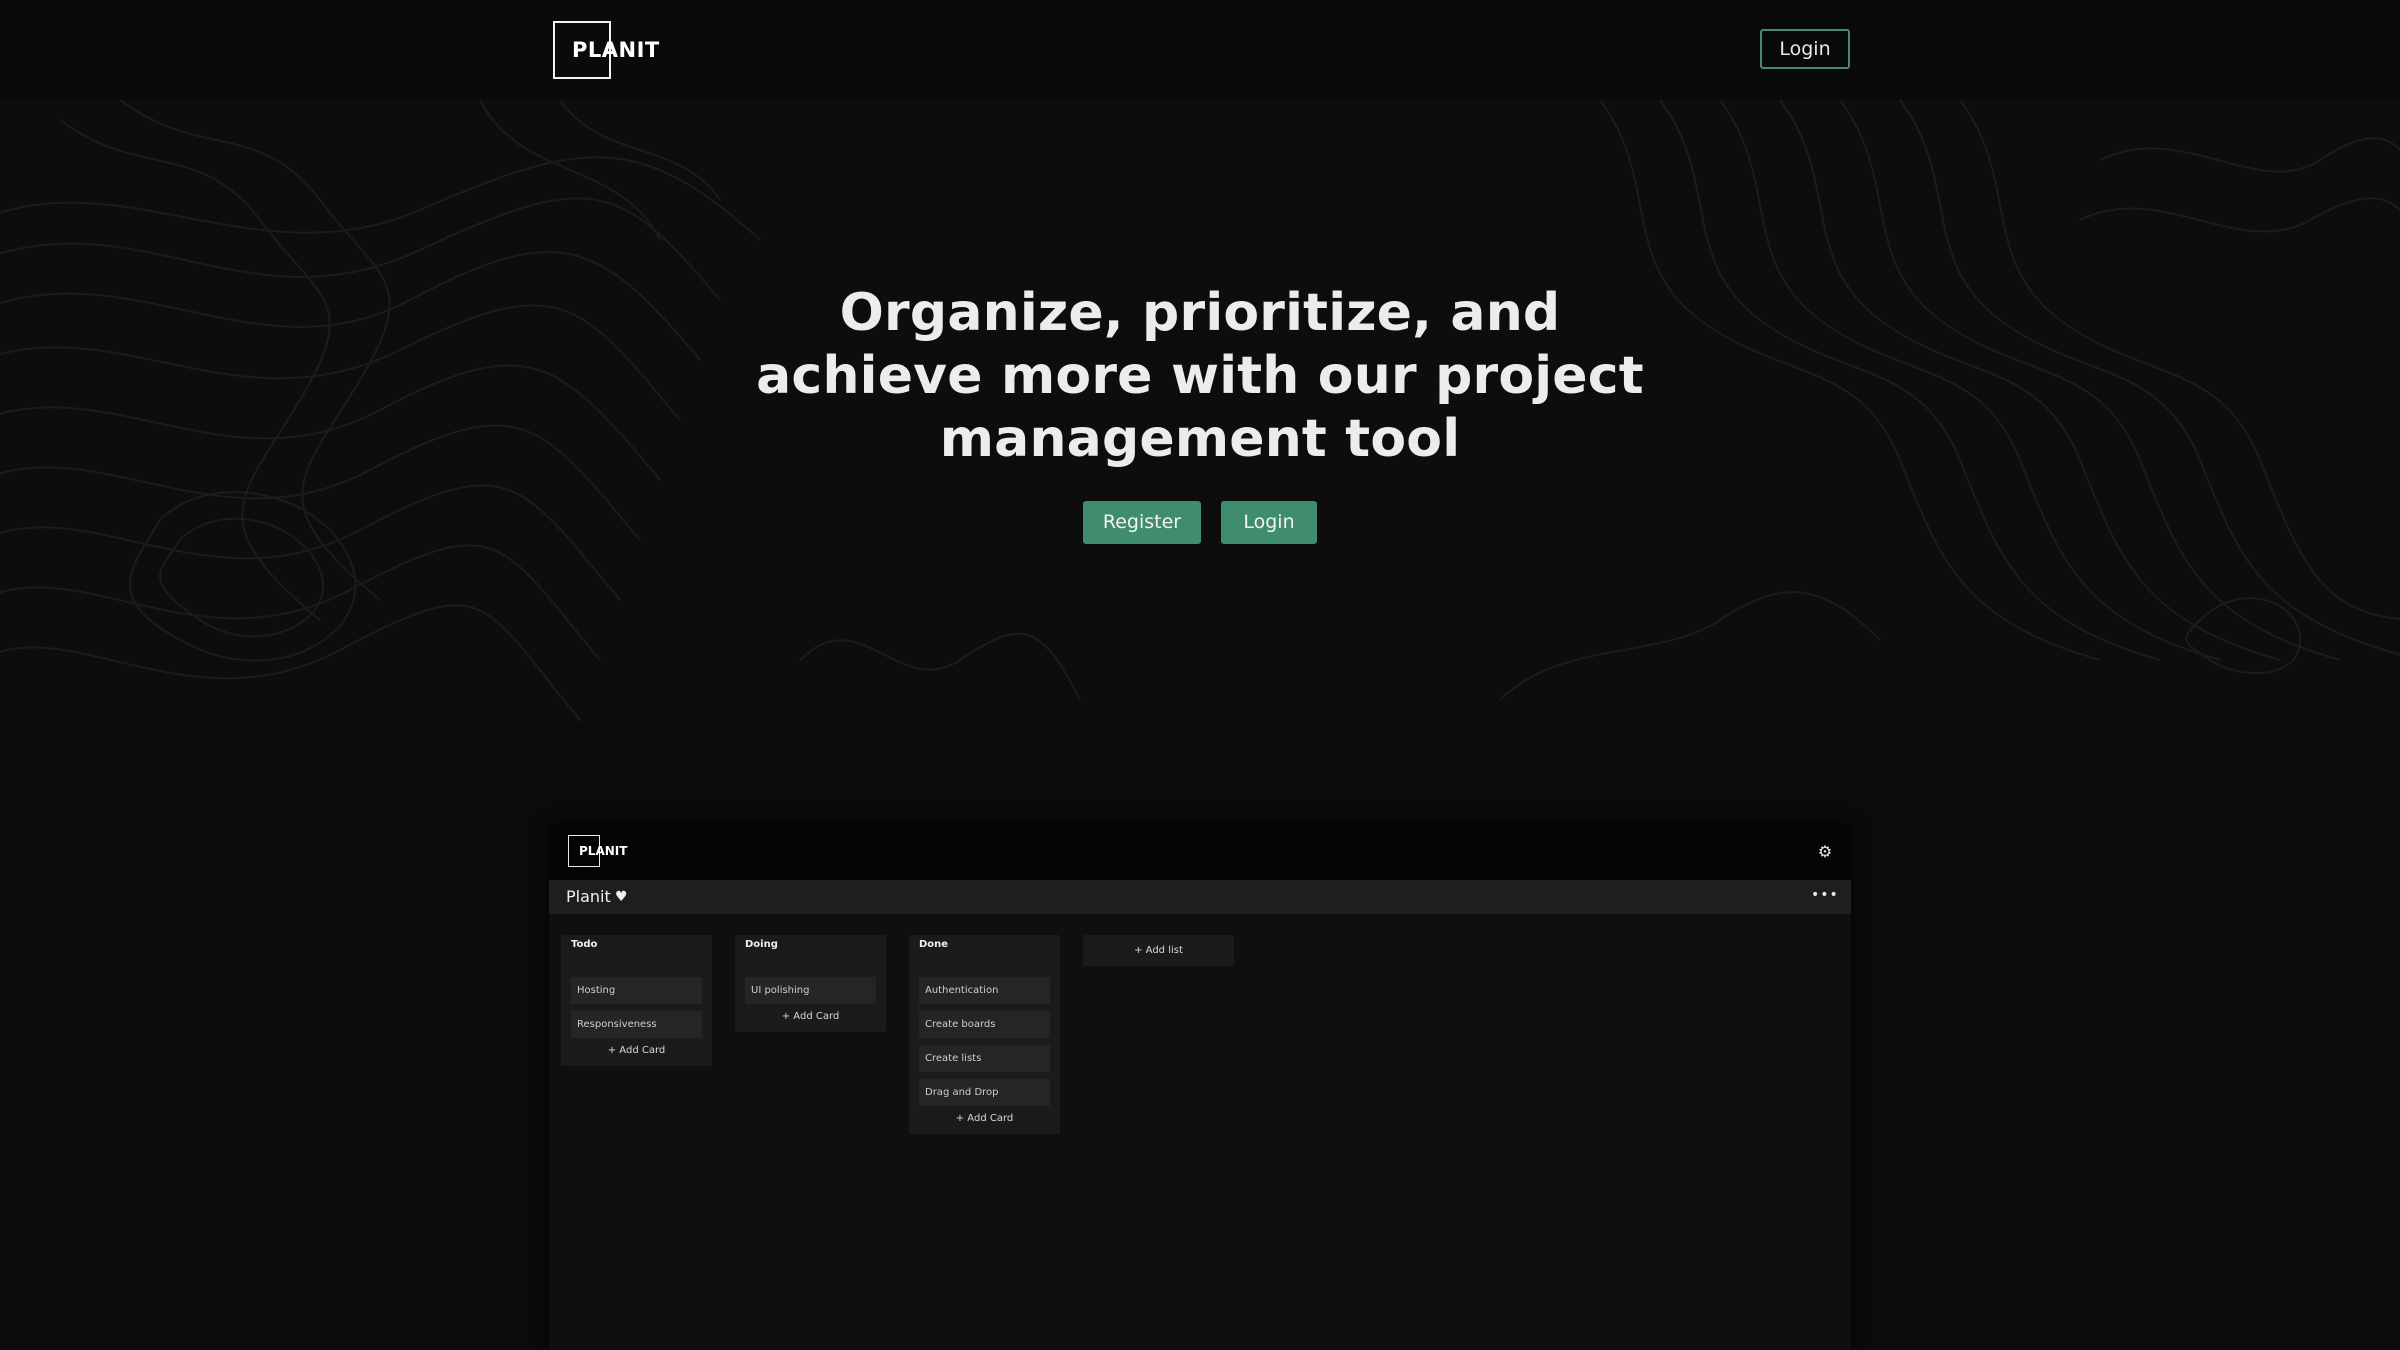 The image size is (2400, 1350). Describe the element at coordinates (1825, 852) in the screenshot. I see `gear-icon: ⚙` at that location.